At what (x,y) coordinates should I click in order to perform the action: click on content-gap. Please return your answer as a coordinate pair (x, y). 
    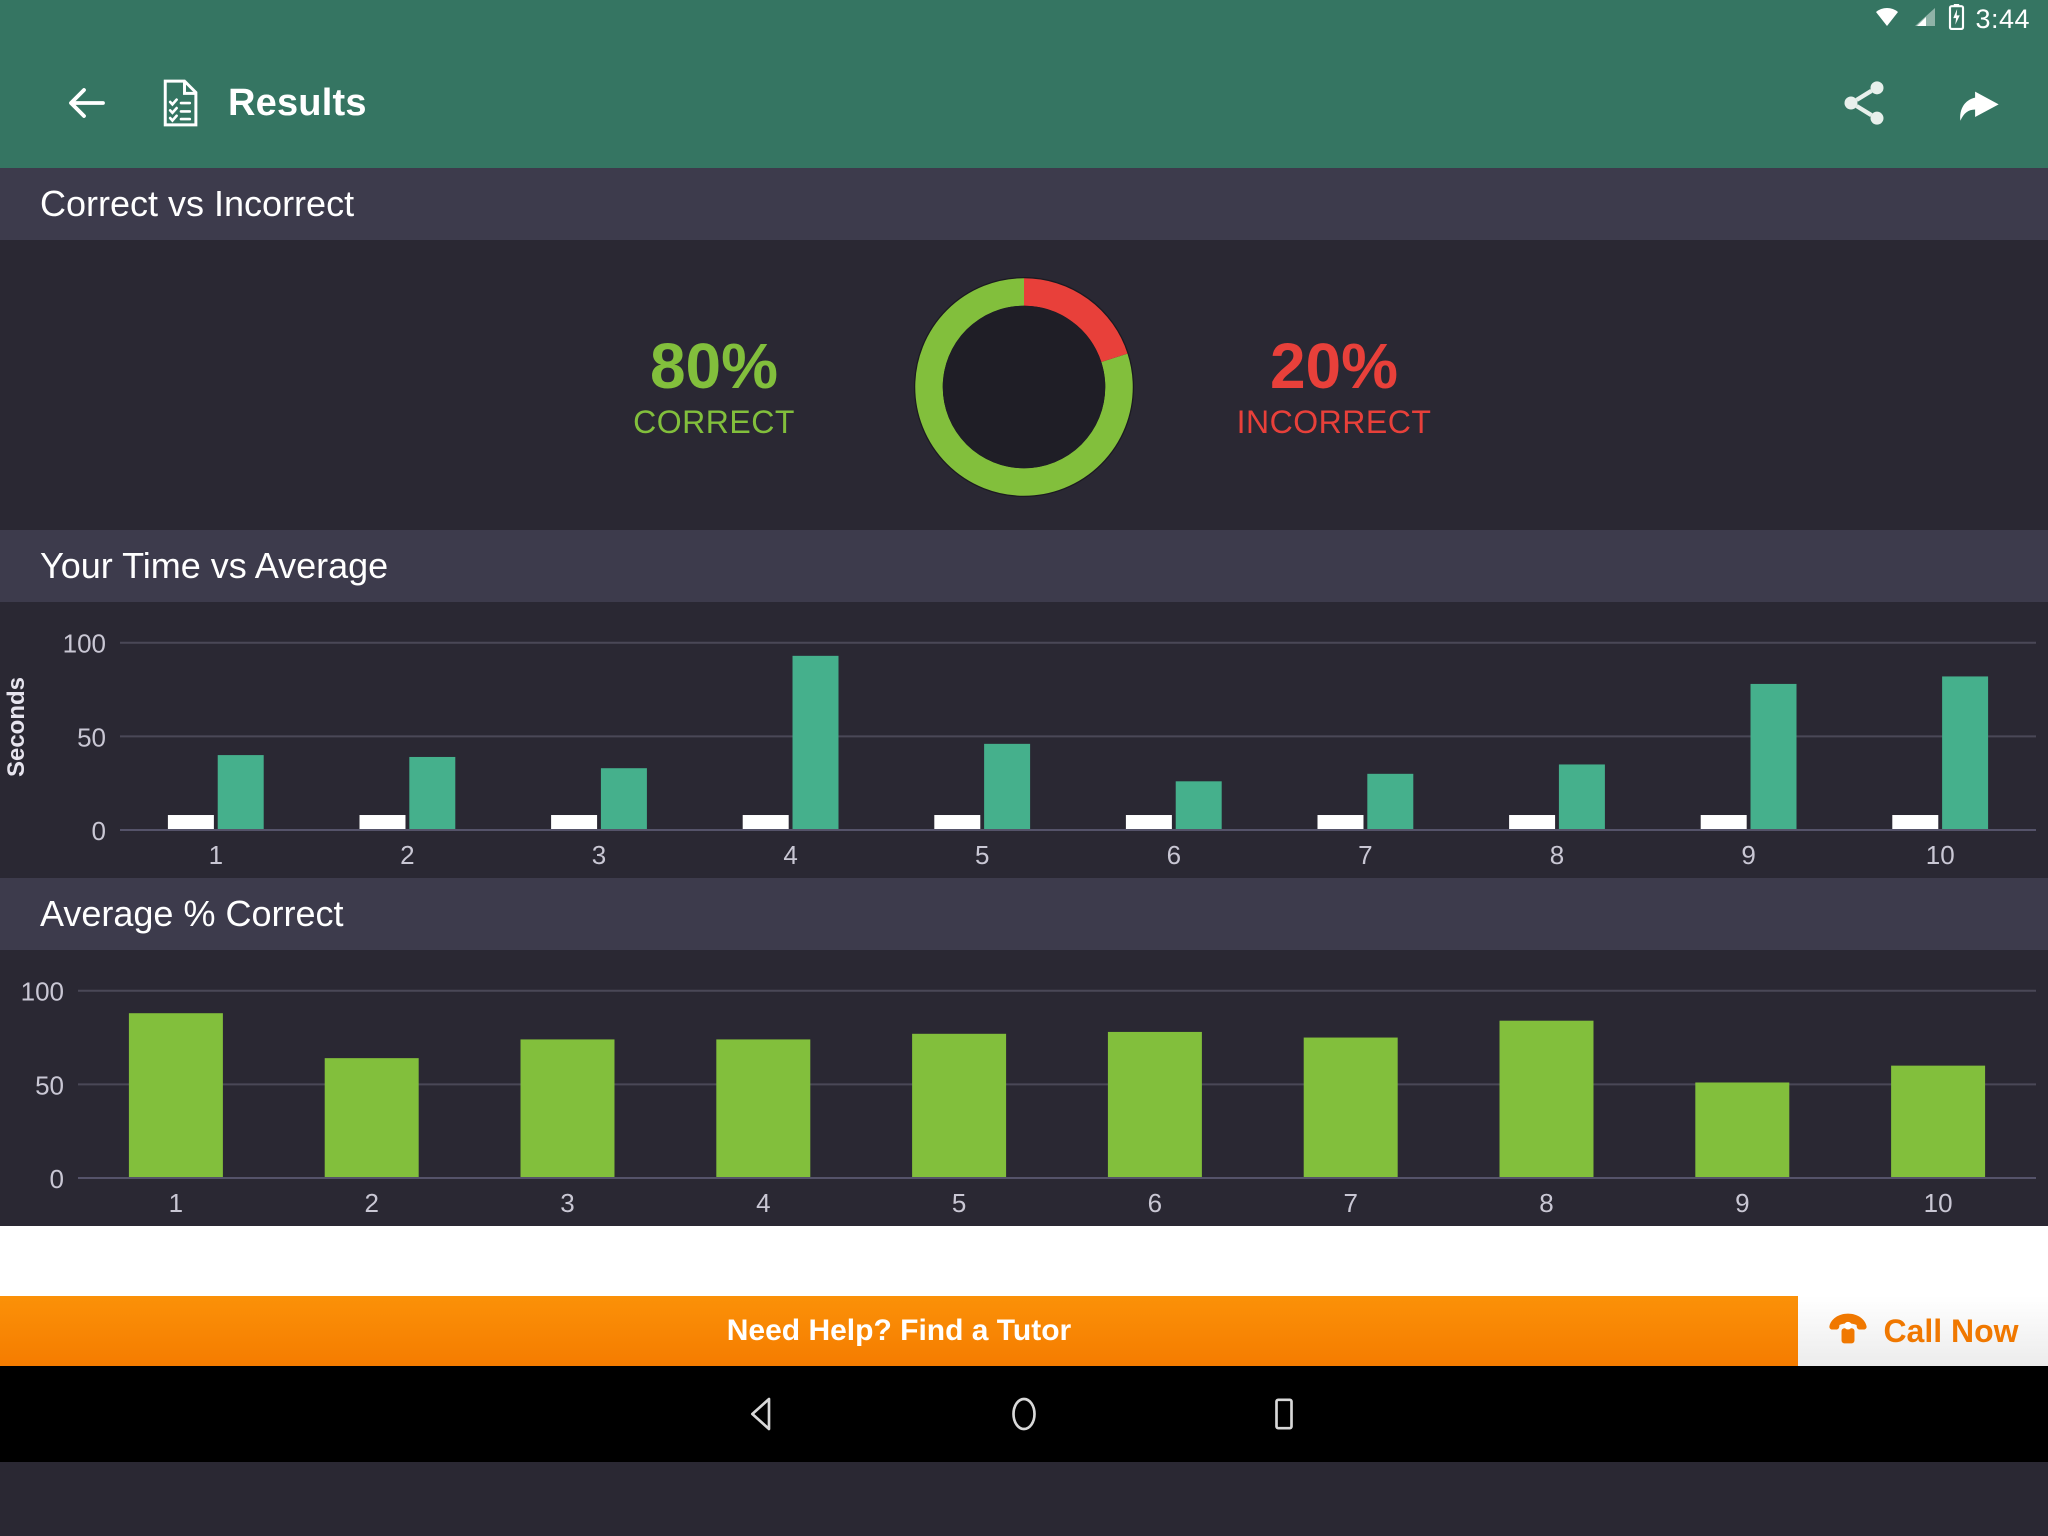
    Looking at the image, I should click on (1024, 1261).